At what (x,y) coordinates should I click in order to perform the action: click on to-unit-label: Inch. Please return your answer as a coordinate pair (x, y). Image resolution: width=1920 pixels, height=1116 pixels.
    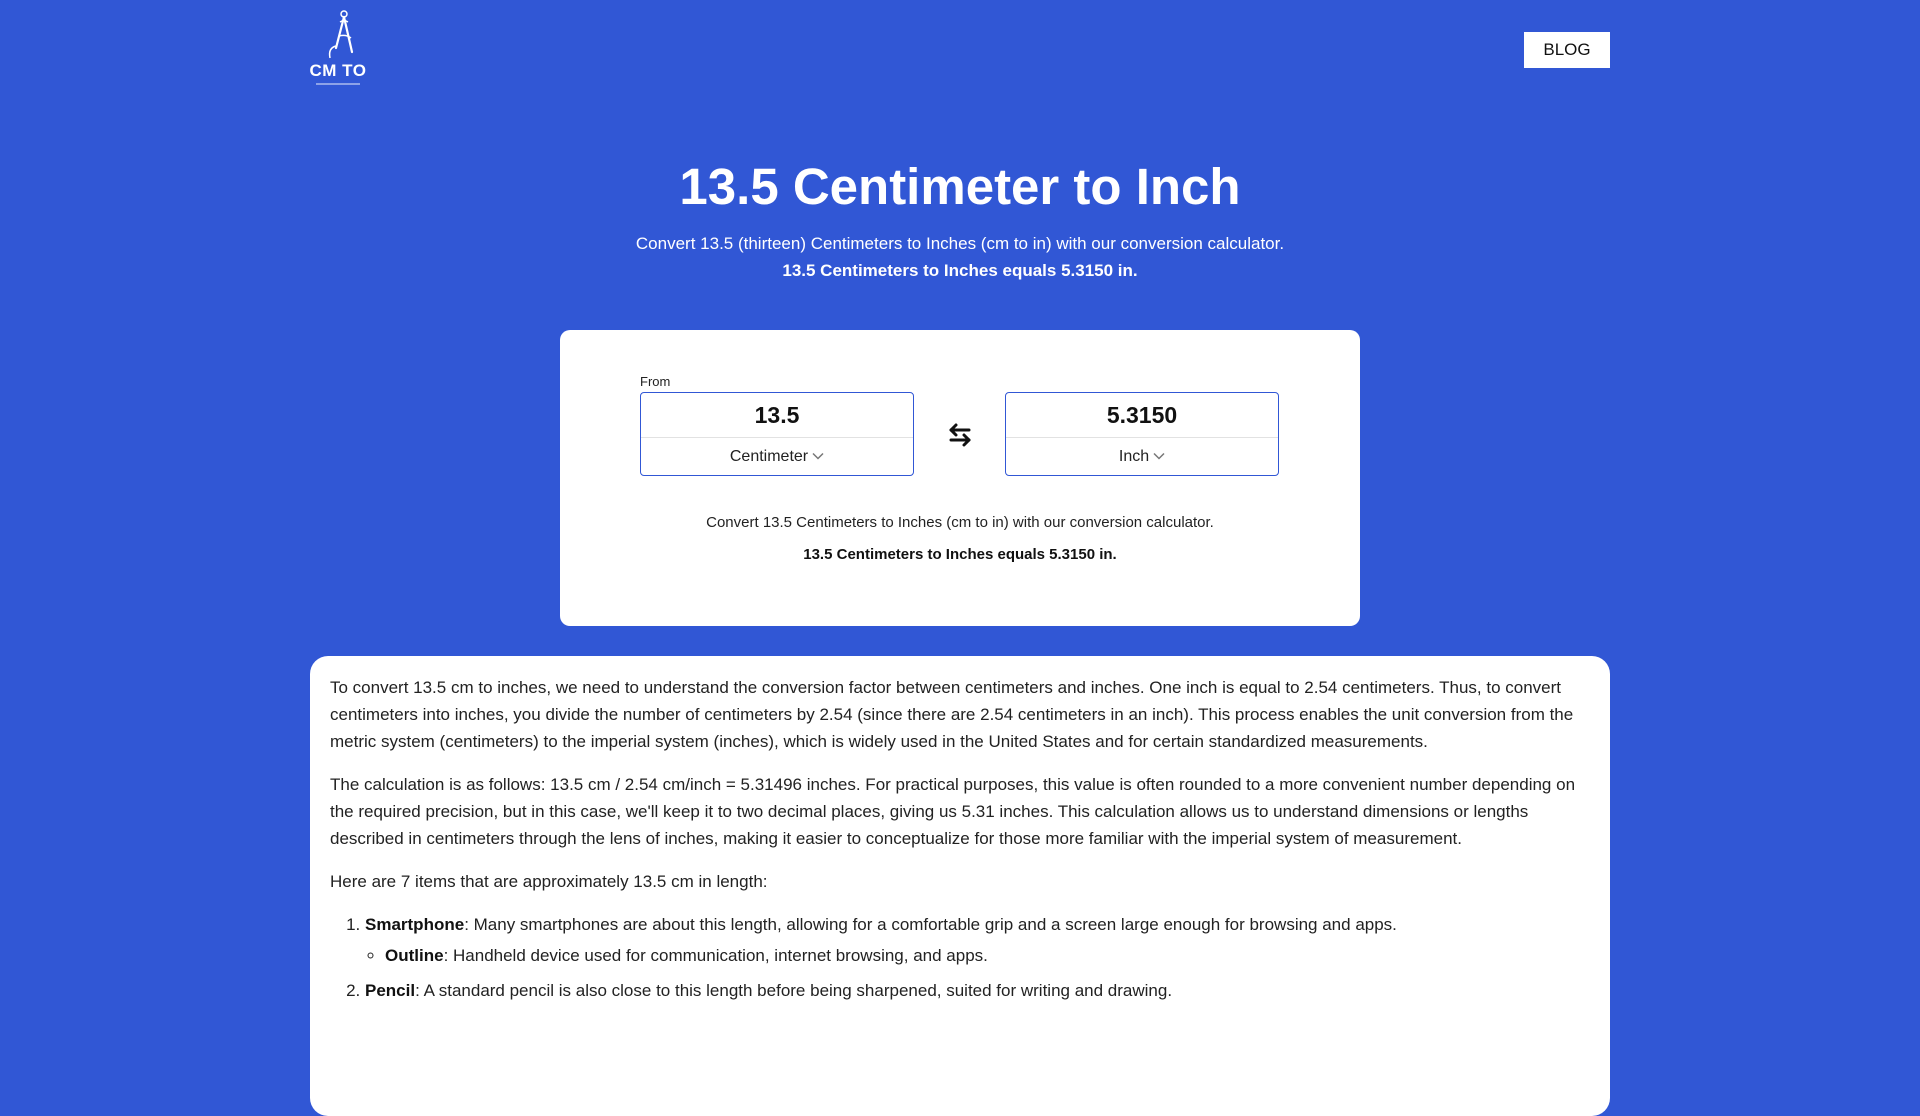
    Looking at the image, I should click on (1134, 456).